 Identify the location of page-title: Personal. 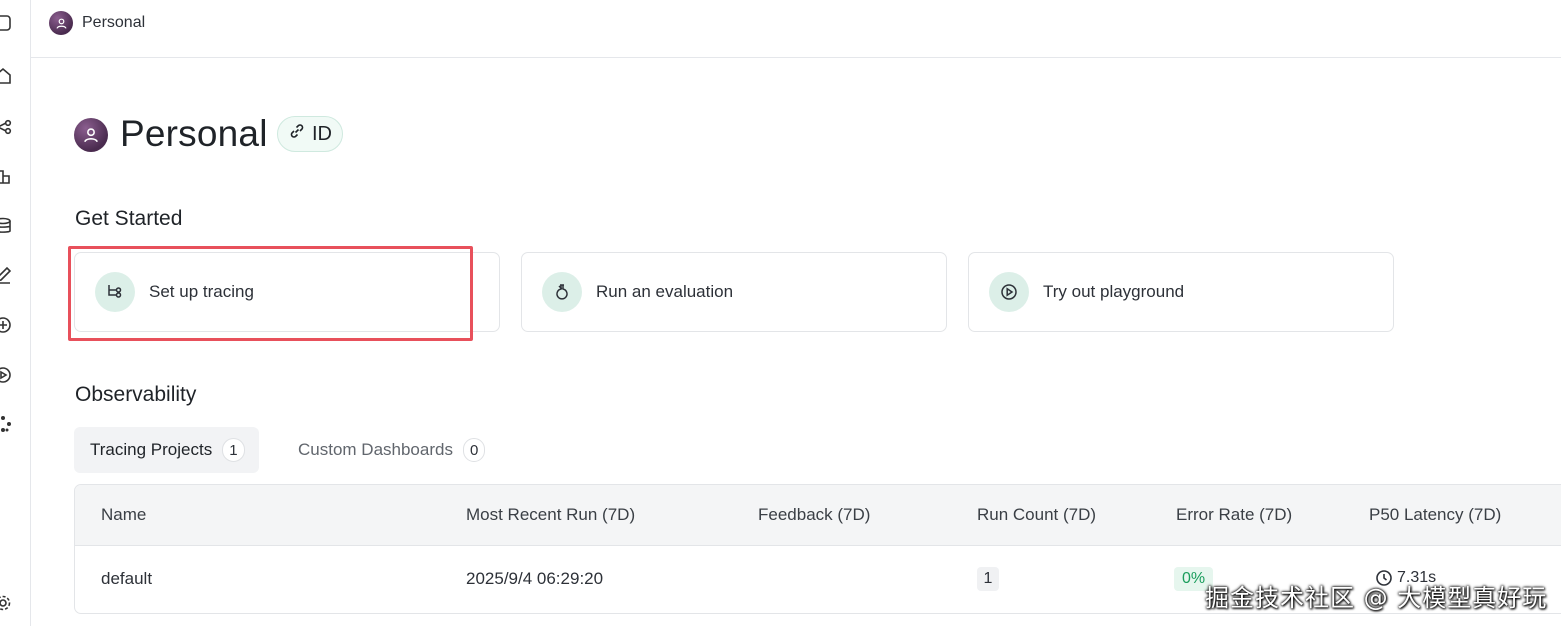
(194, 133).